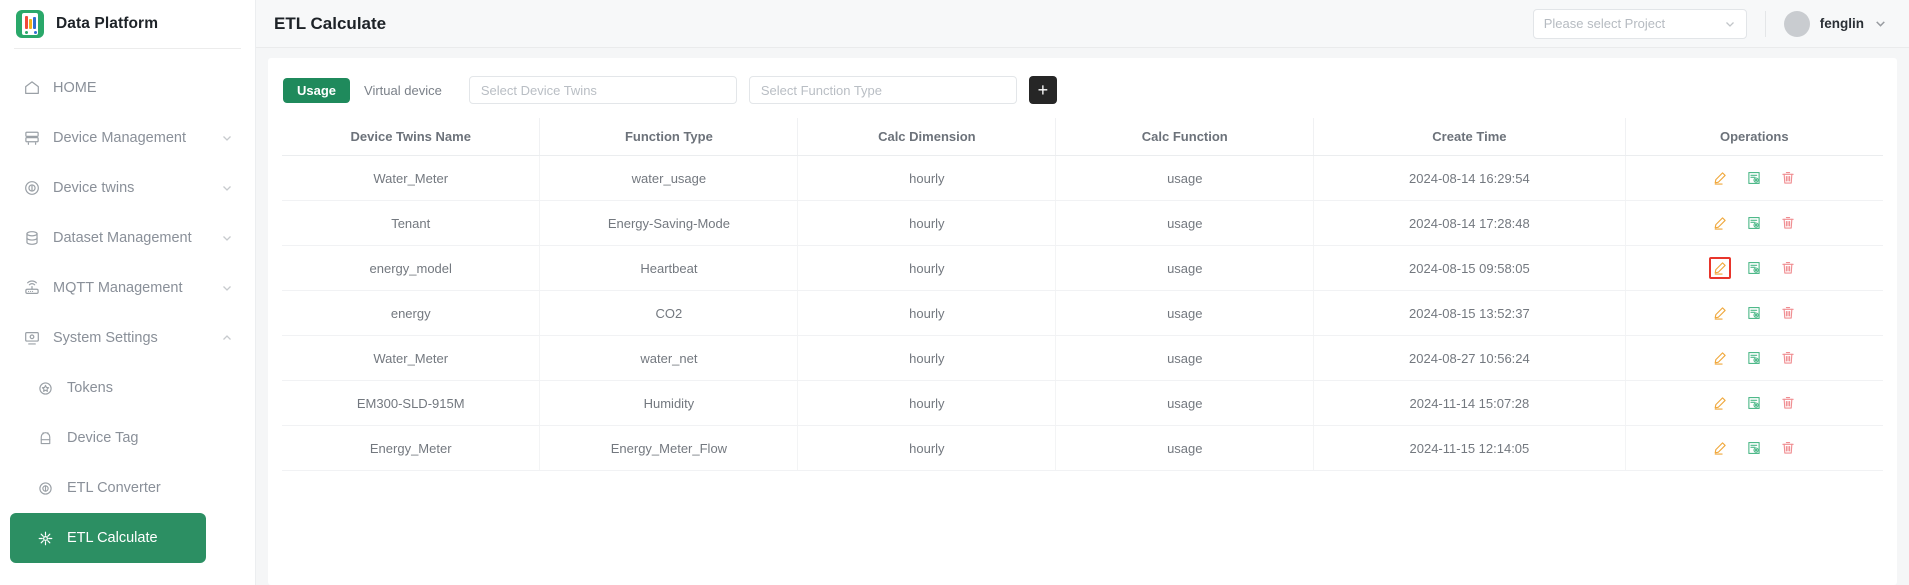  Describe the element at coordinates (411, 223) in the screenshot. I see `cell-device-twins-name: Tenant` at that location.